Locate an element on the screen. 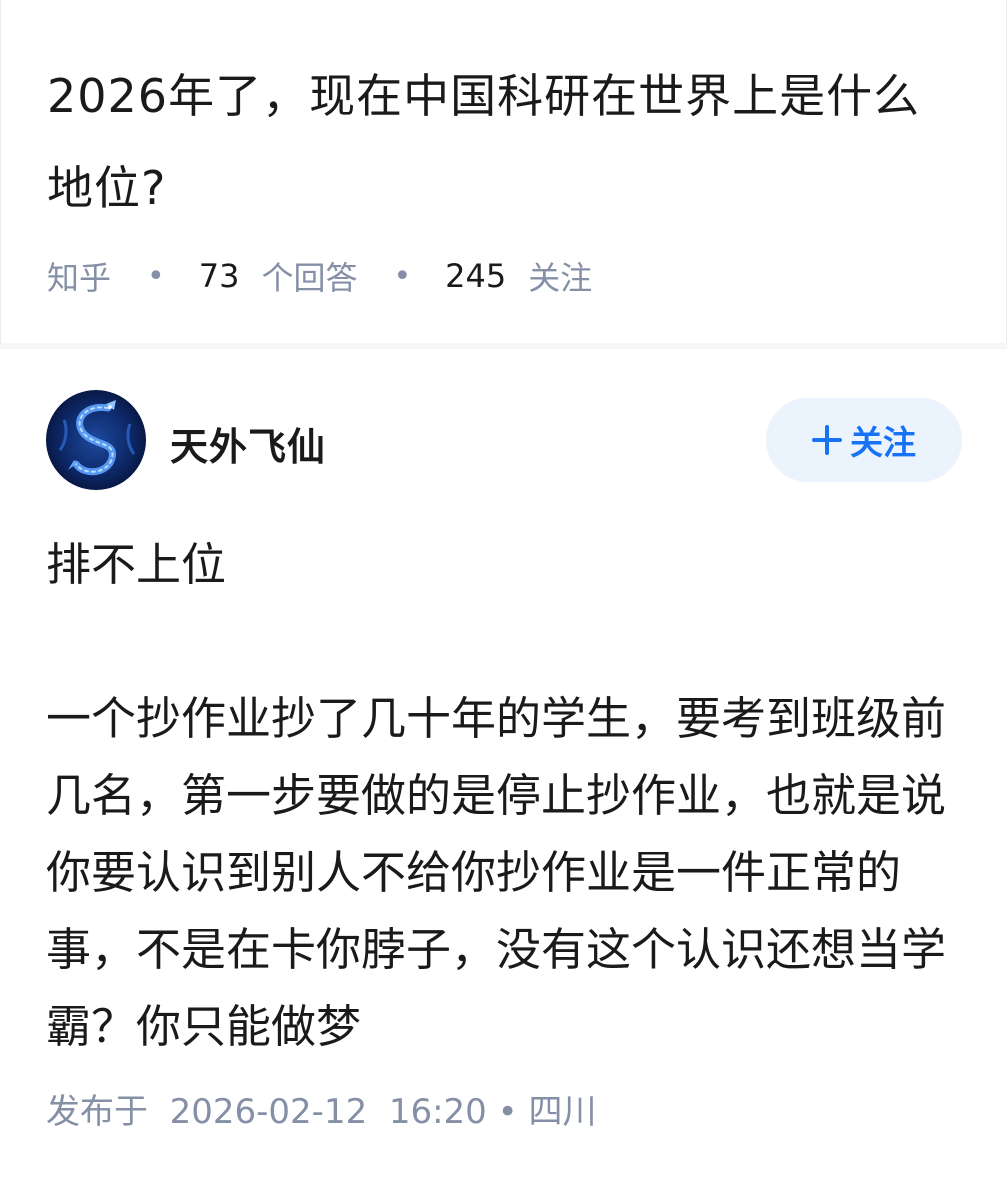  follow-button-label: 关注 is located at coordinates (883, 442).